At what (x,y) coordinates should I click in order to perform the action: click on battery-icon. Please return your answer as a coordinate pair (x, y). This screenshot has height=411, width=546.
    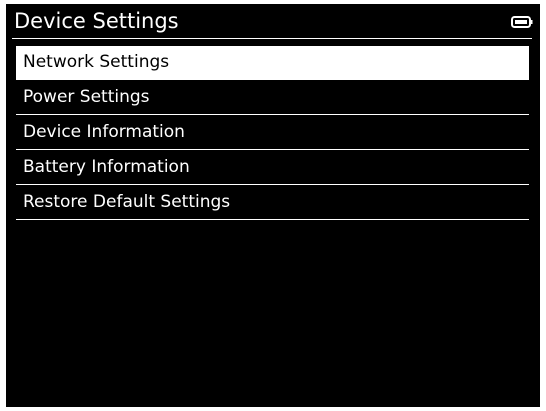
    Looking at the image, I should click on (522, 22).